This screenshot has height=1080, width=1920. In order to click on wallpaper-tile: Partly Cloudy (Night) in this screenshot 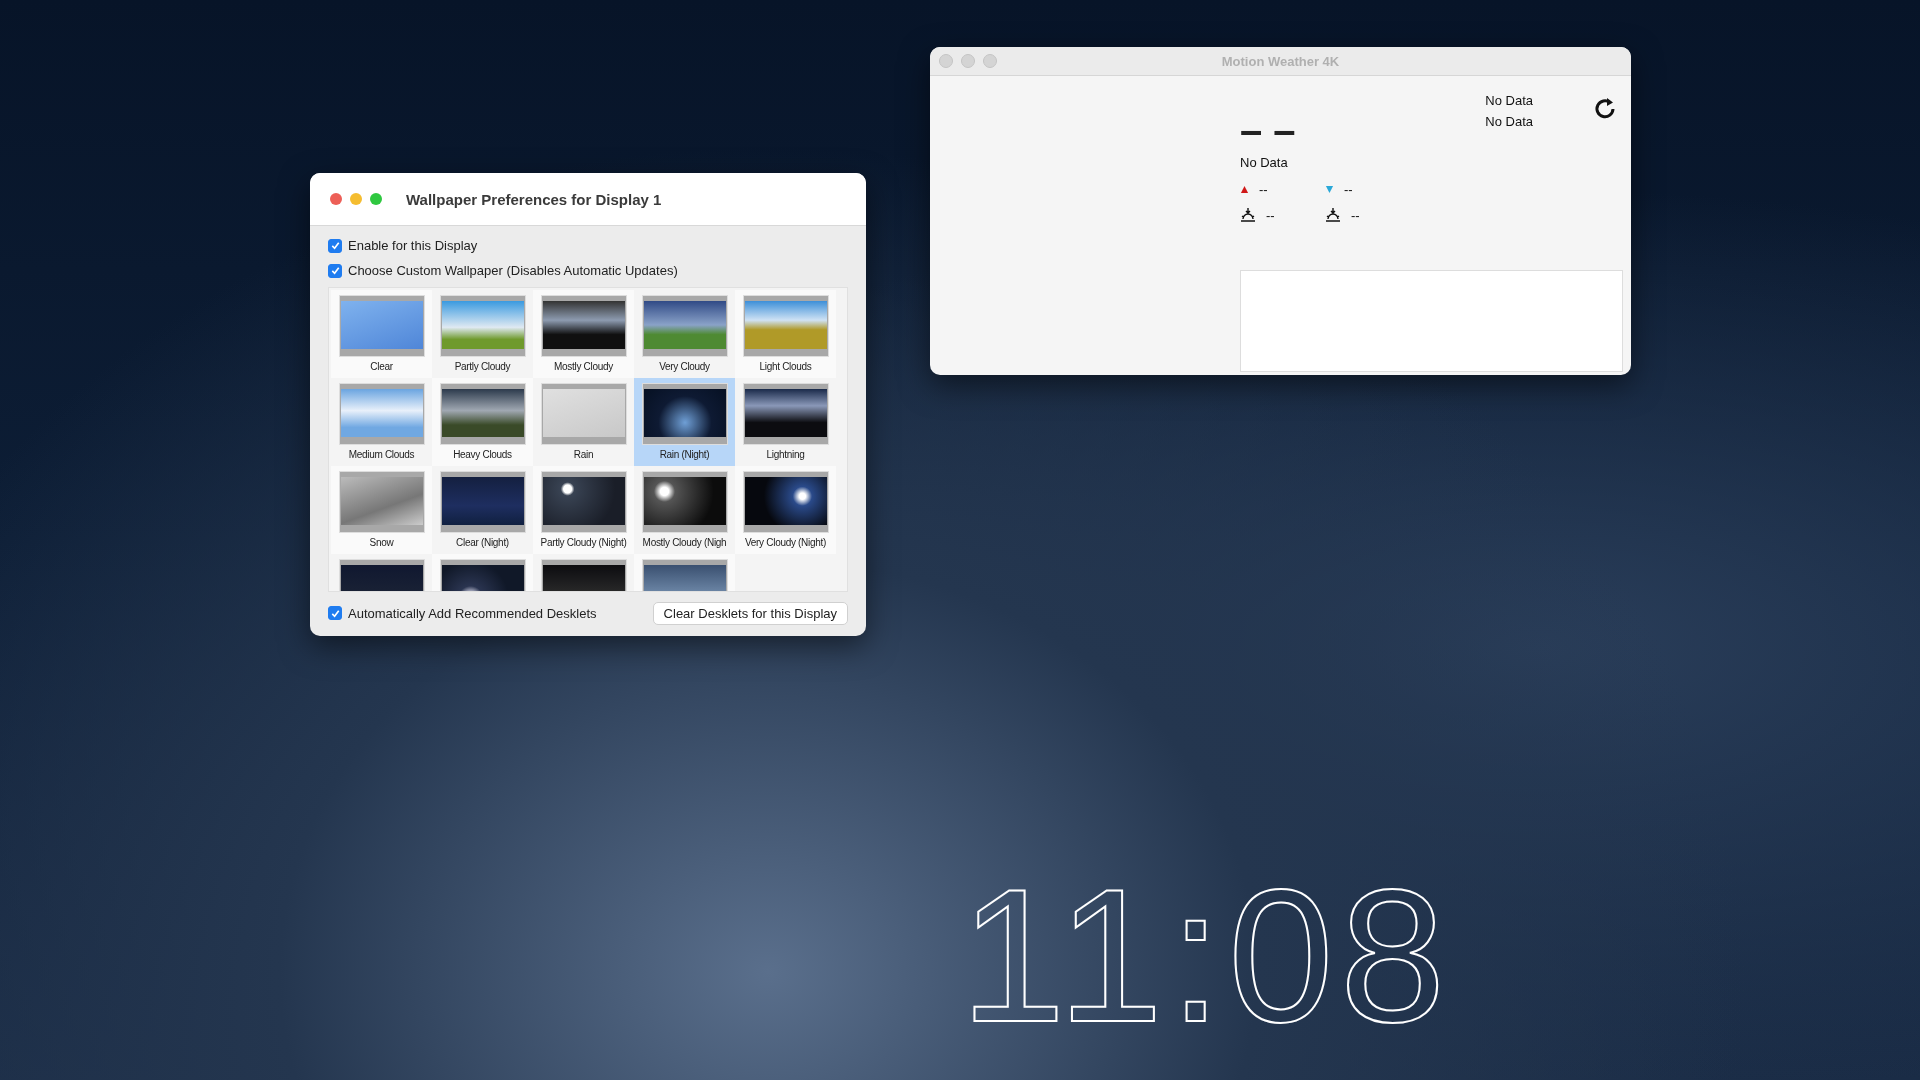, I will do `click(583, 510)`.